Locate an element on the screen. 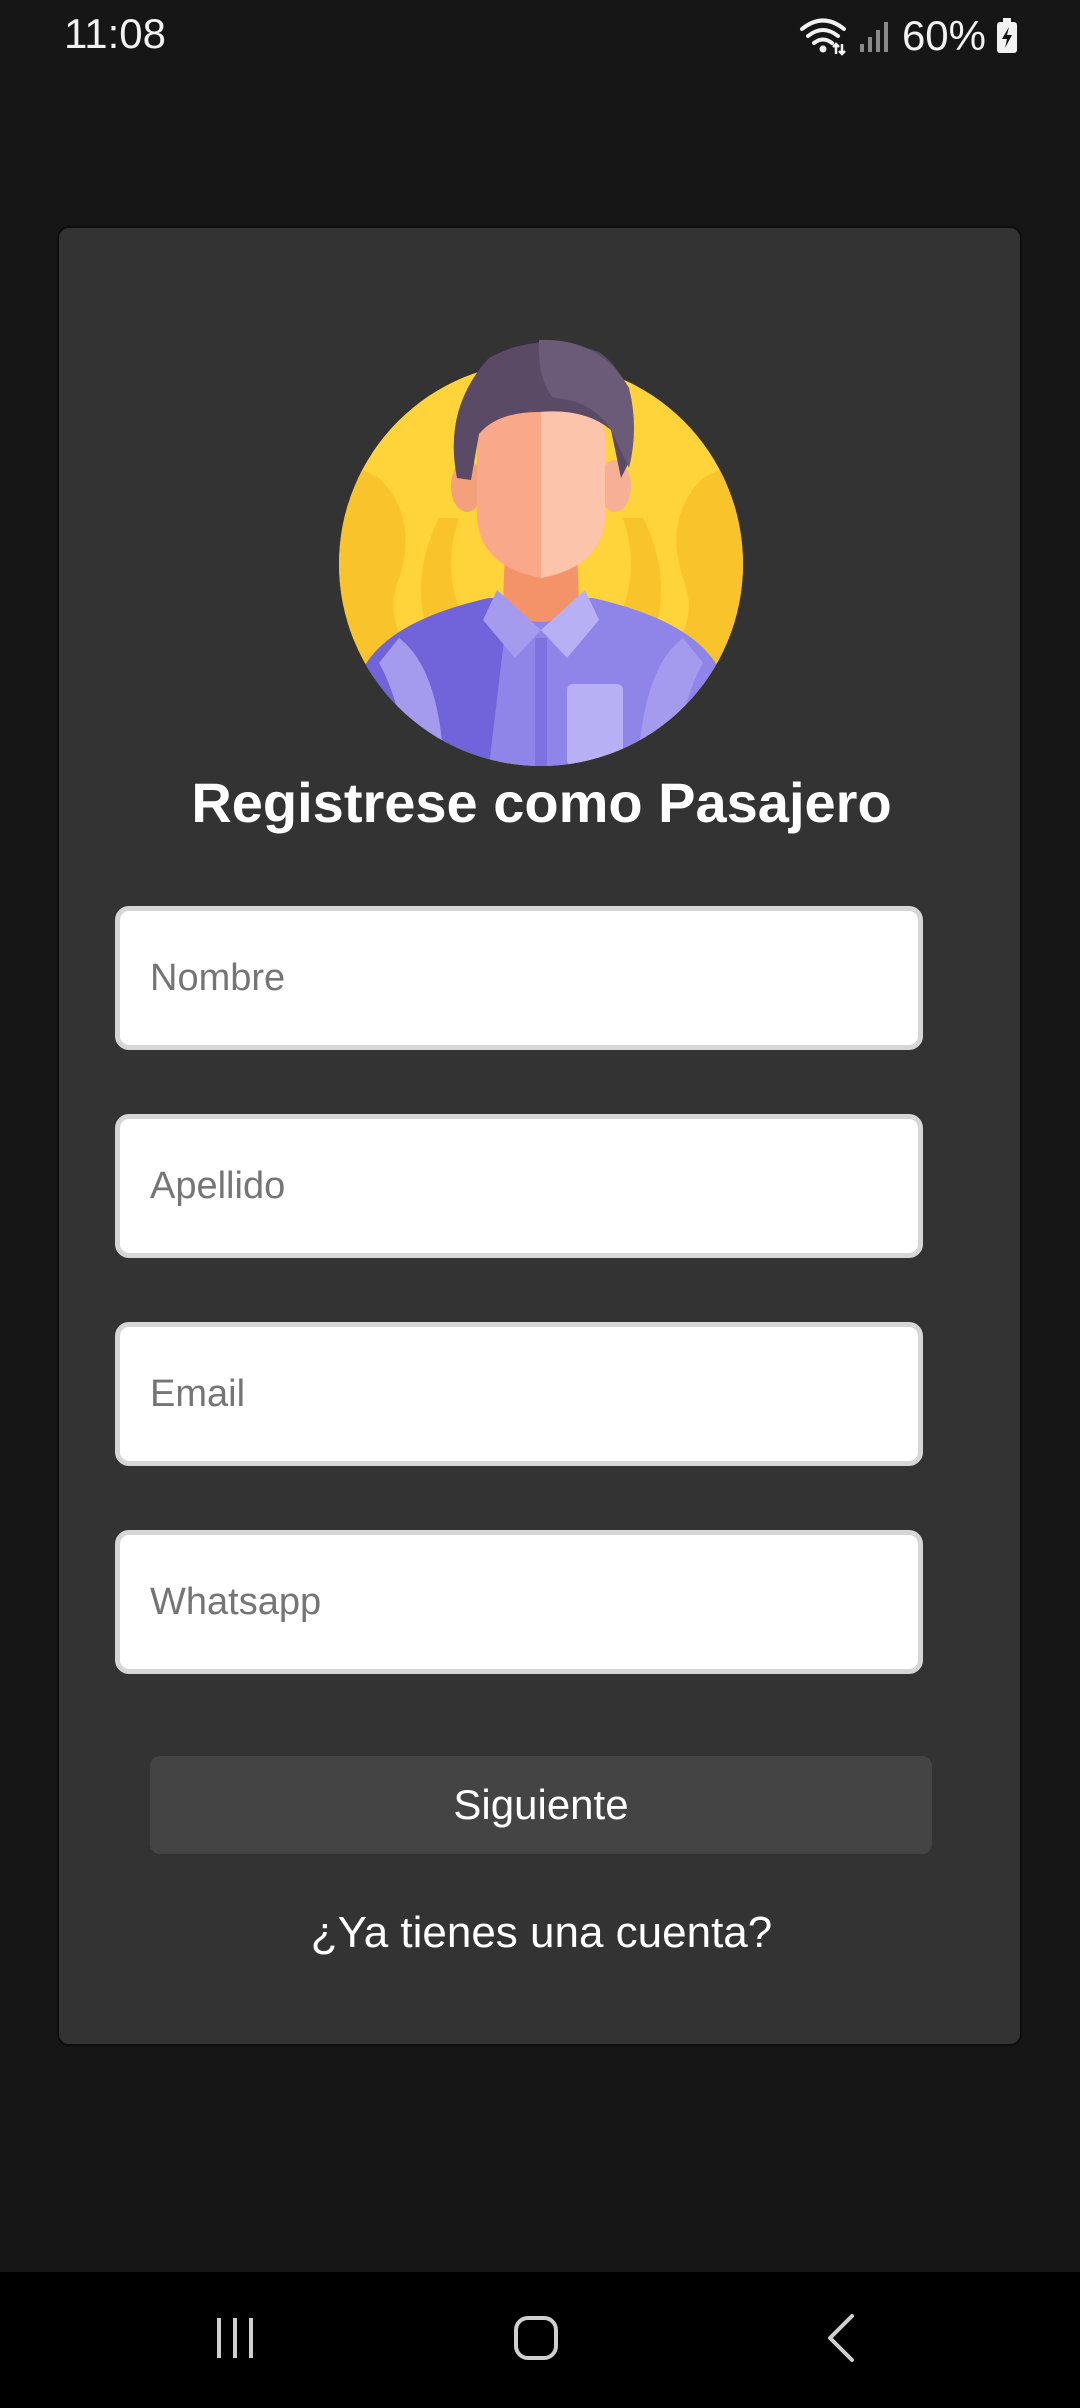 The image size is (1080, 2408). apellido-input is located at coordinates (519, 1186).